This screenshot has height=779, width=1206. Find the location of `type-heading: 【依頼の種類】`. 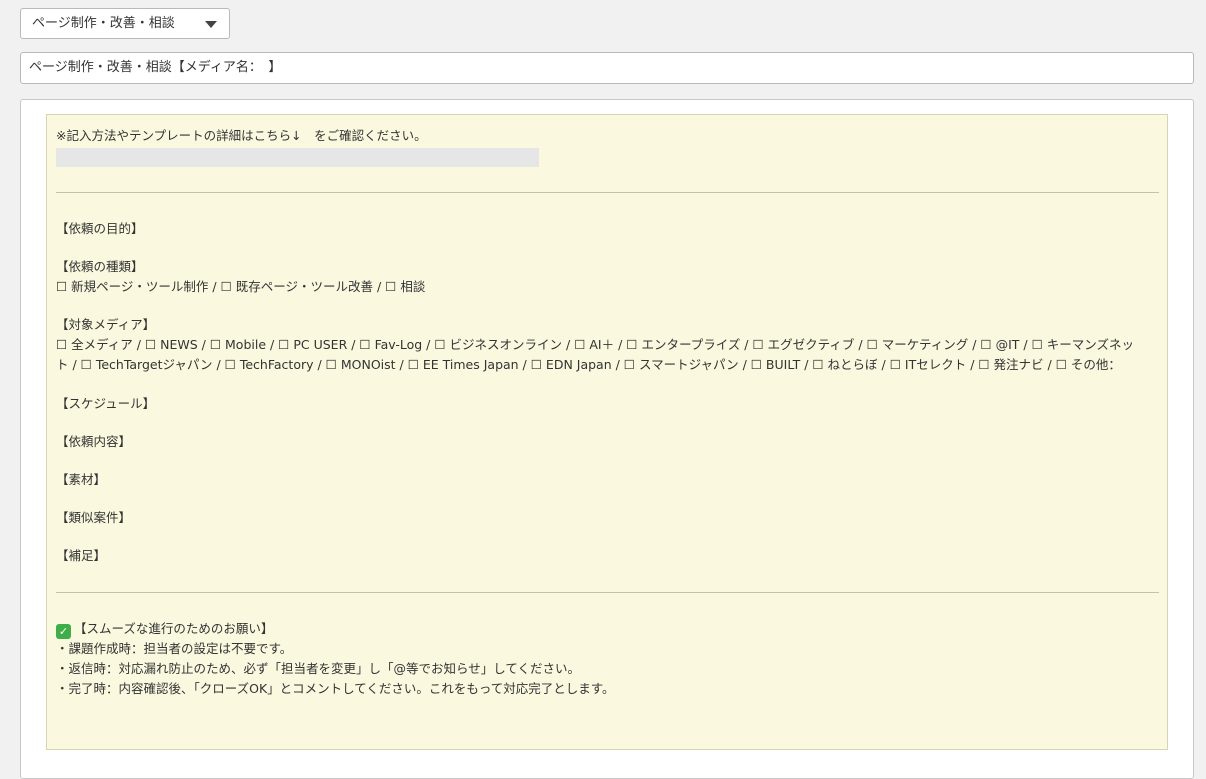

type-heading: 【依頼の種類】 is located at coordinates (100, 266).